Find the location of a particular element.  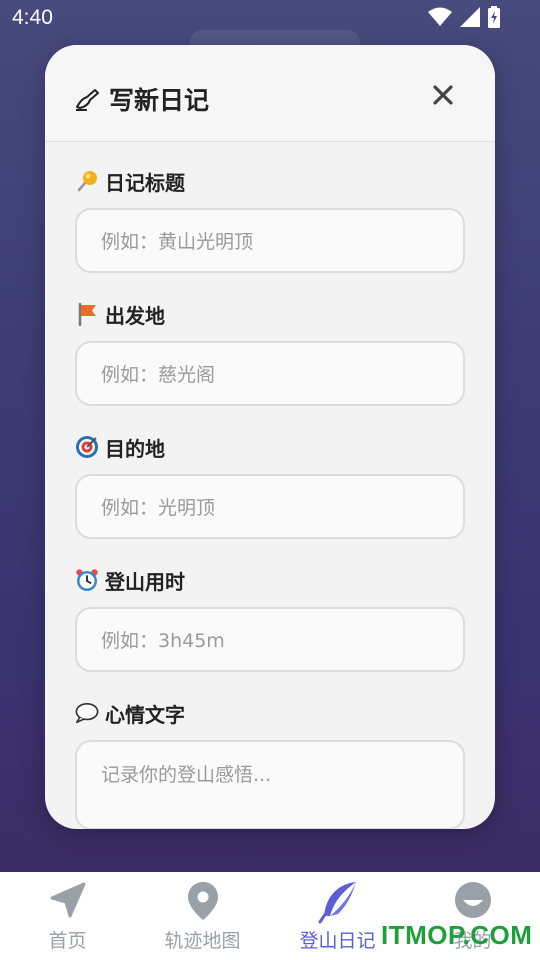

field-title: 日记标题 例如：黄山光明顶 is located at coordinates (270, 220).